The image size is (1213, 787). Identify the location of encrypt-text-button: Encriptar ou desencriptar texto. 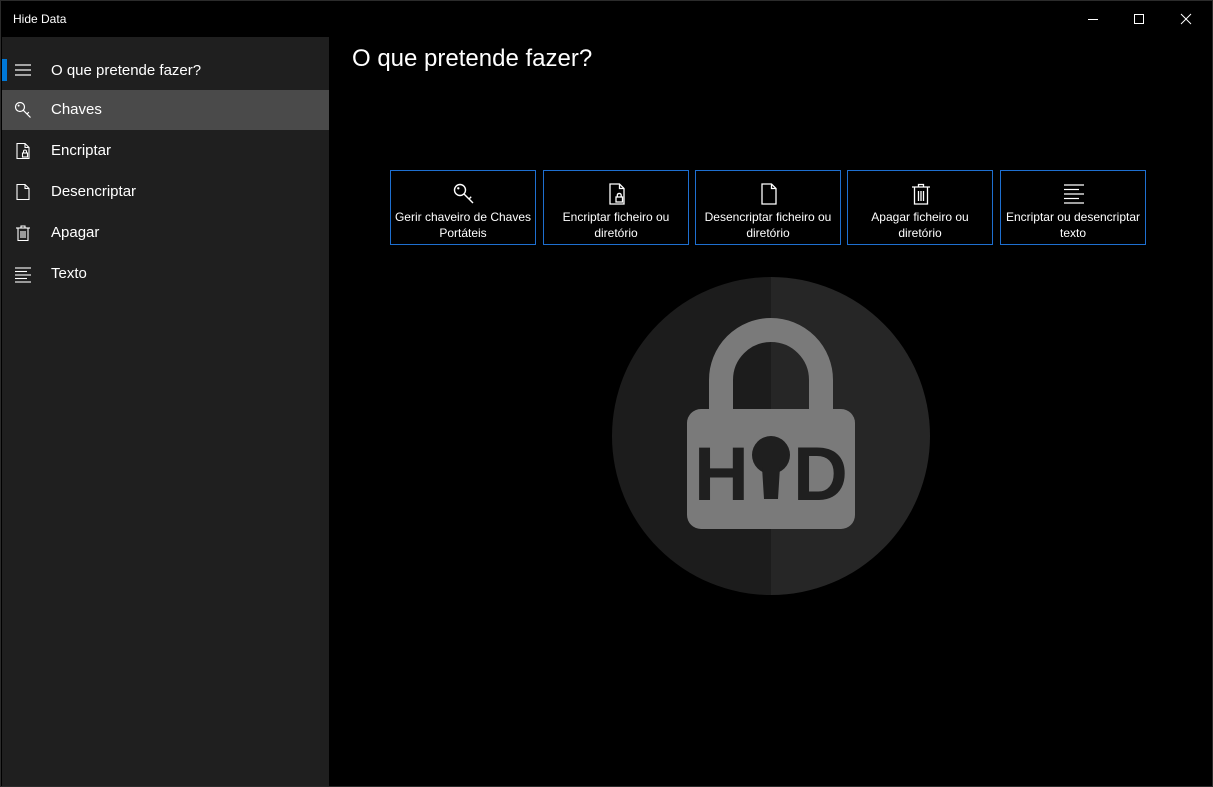
(1073, 207).